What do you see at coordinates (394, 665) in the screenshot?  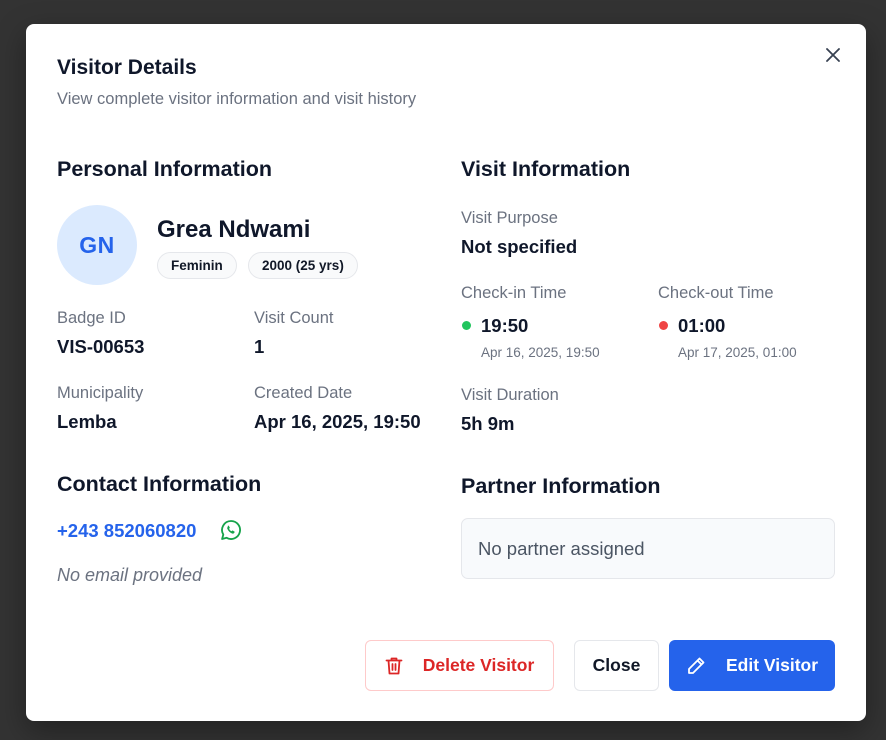 I see `trash-icon` at bounding box center [394, 665].